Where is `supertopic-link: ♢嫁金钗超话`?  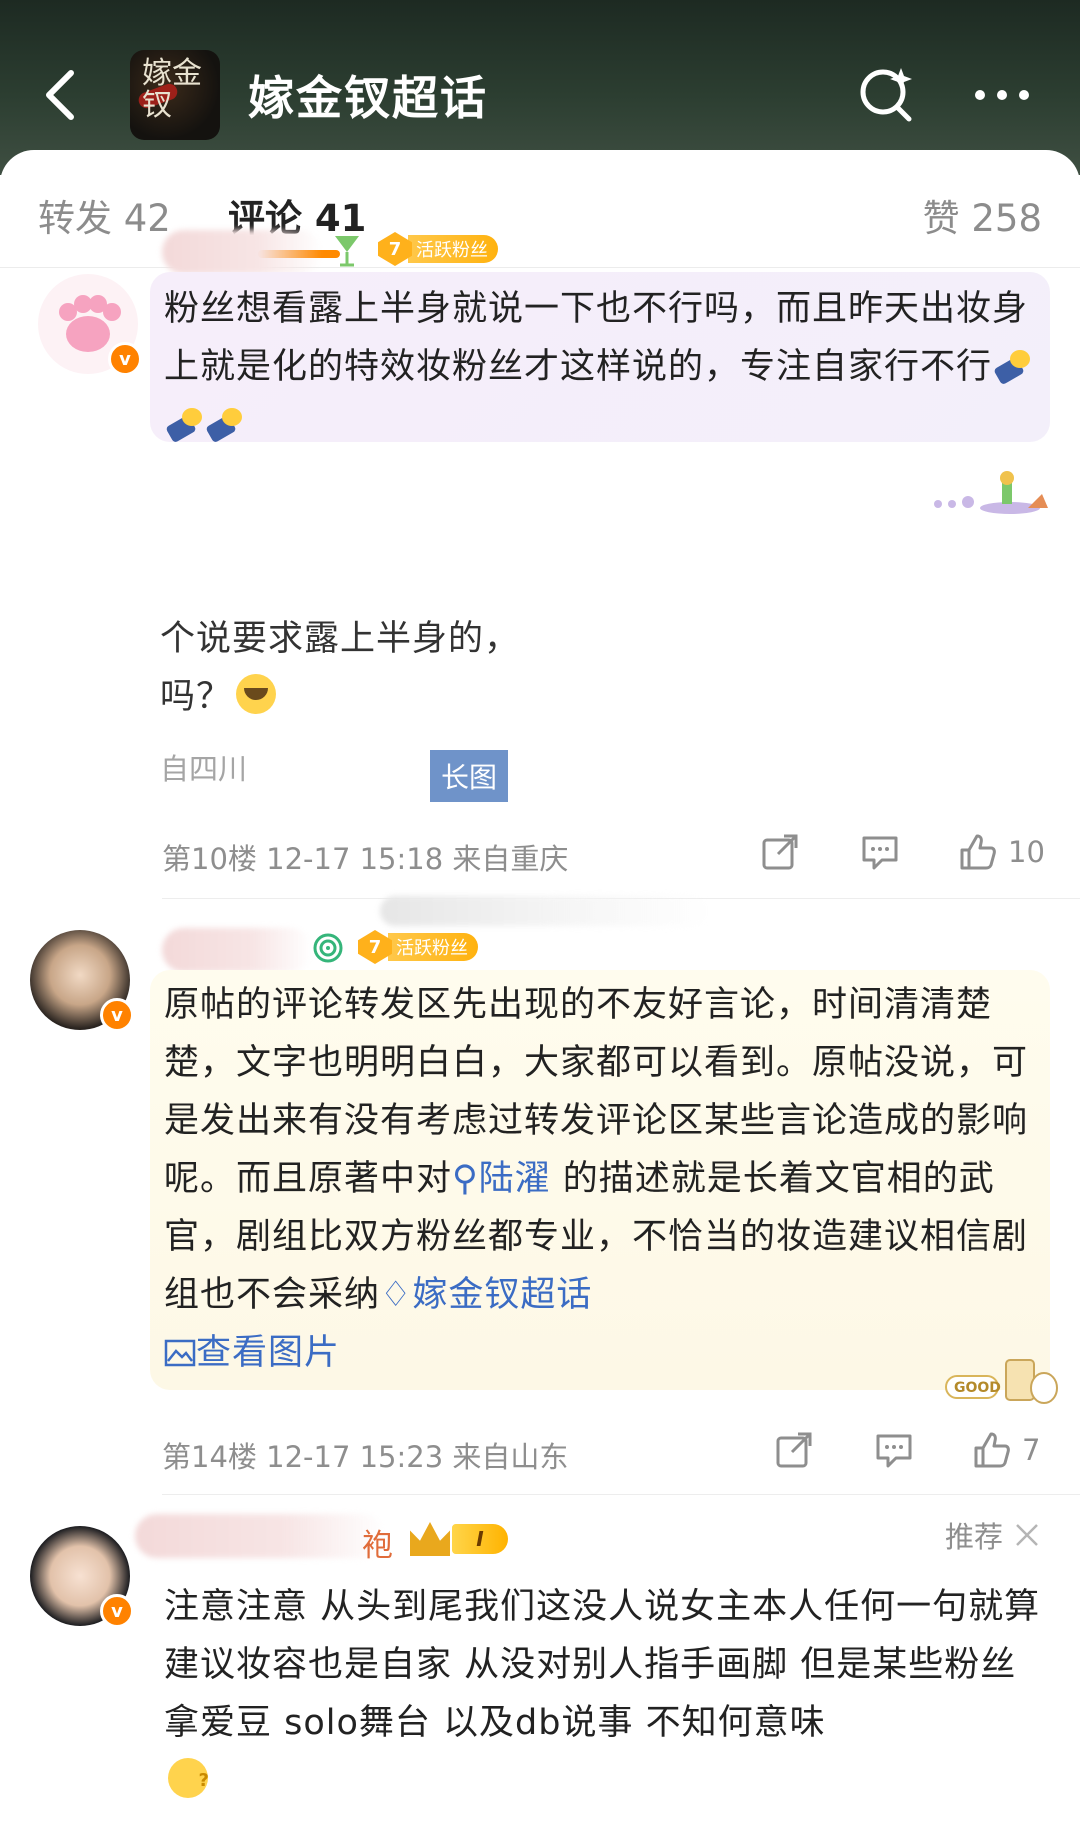
supertopic-link: ♢嫁金钗超话 is located at coordinates (486, 1295).